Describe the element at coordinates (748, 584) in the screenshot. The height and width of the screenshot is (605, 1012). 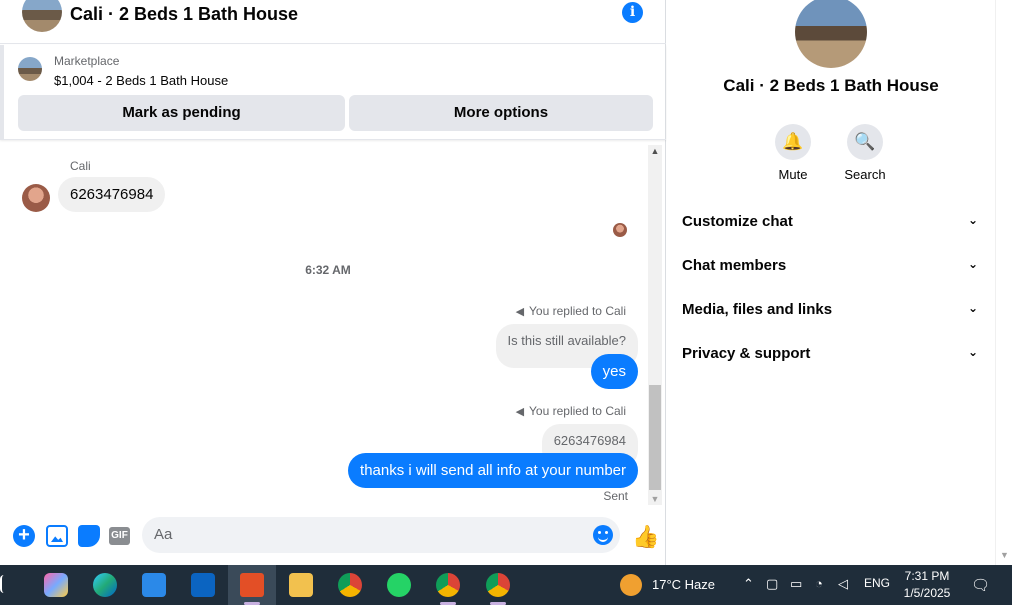
I see `chevron-up-icon: ⌃` at that location.